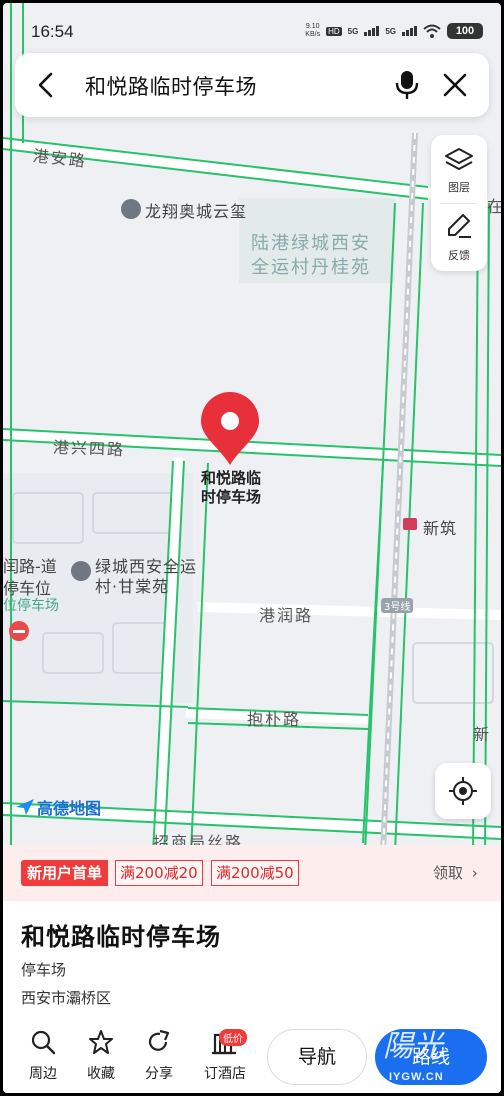  What do you see at coordinates (313, 34) in the screenshot?
I see `network-speed-unit: KB/s` at bounding box center [313, 34].